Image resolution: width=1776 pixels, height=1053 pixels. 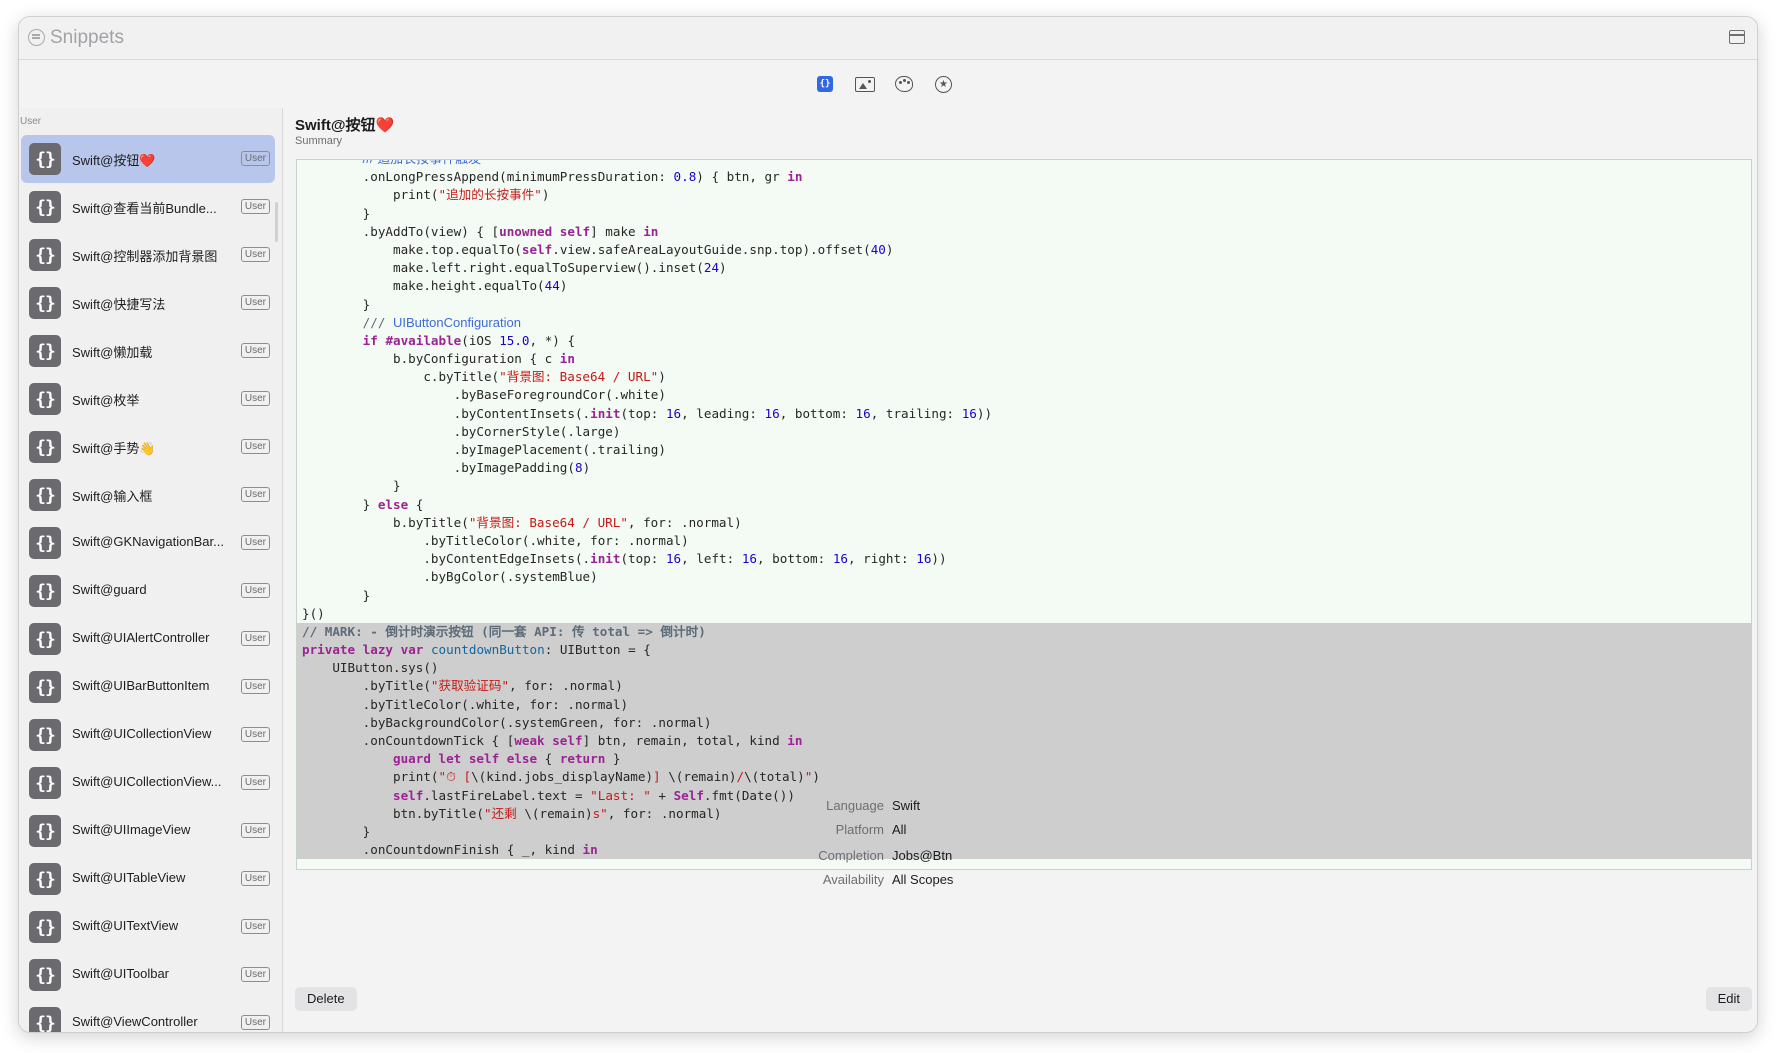 What do you see at coordinates (148, 207) in the screenshot?
I see `snippet-list-item: {} Swift@查看当前Bundle... User` at bounding box center [148, 207].